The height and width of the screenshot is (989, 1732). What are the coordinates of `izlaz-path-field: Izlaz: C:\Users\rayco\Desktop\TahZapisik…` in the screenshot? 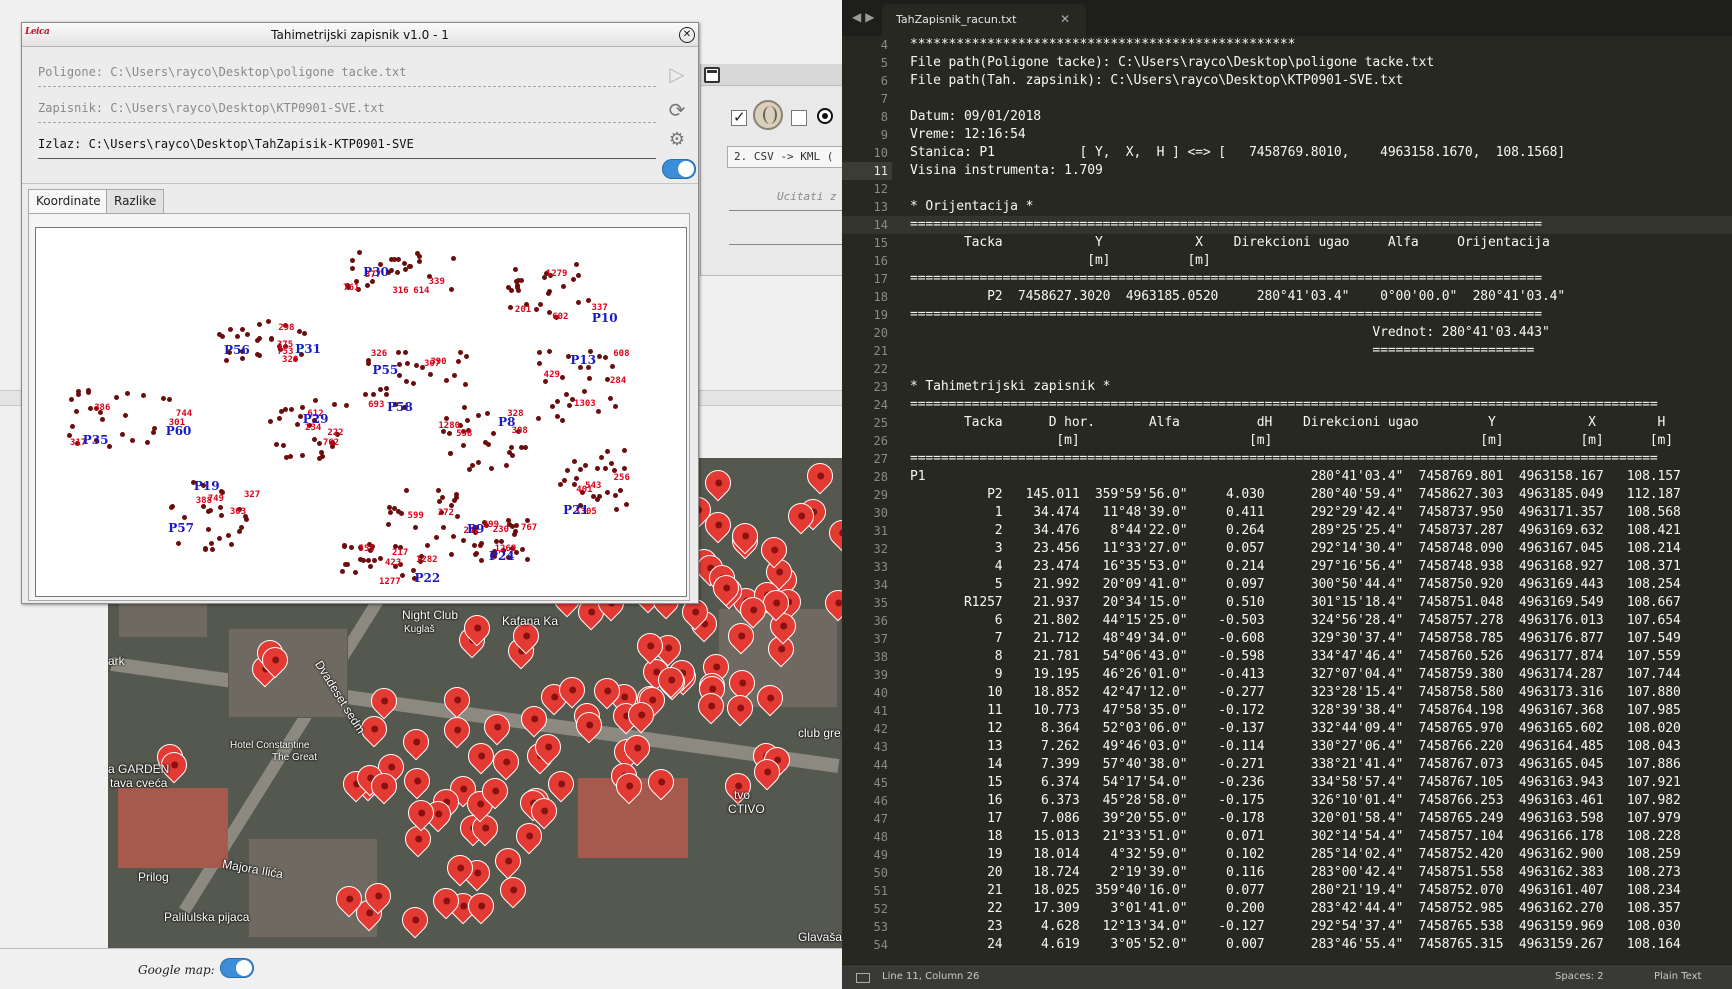 It's located at (347, 148).